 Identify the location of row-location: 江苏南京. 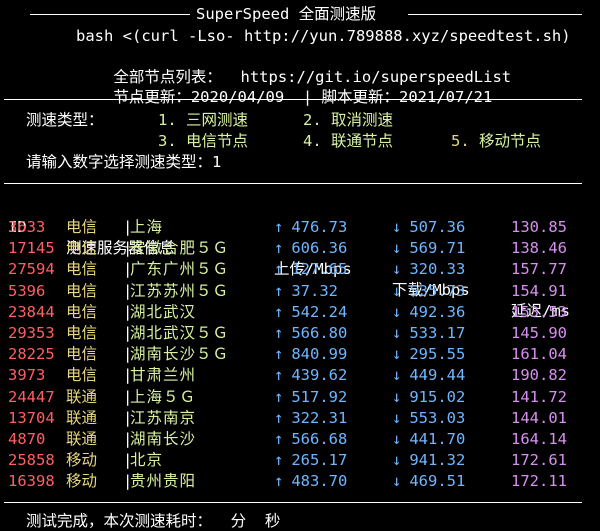
(163, 417).